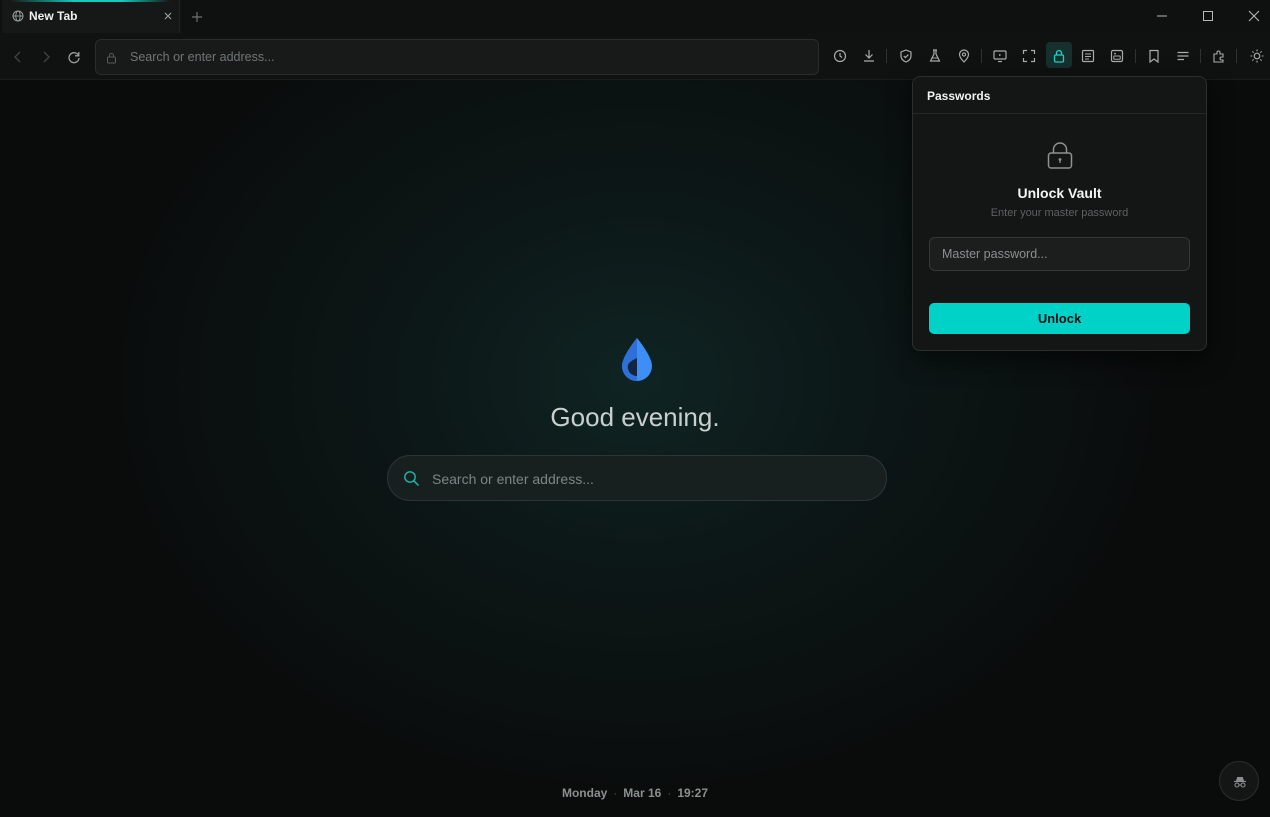 The image size is (1270, 817). What do you see at coordinates (74, 57) in the screenshot?
I see `reload-icon` at bounding box center [74, 57].